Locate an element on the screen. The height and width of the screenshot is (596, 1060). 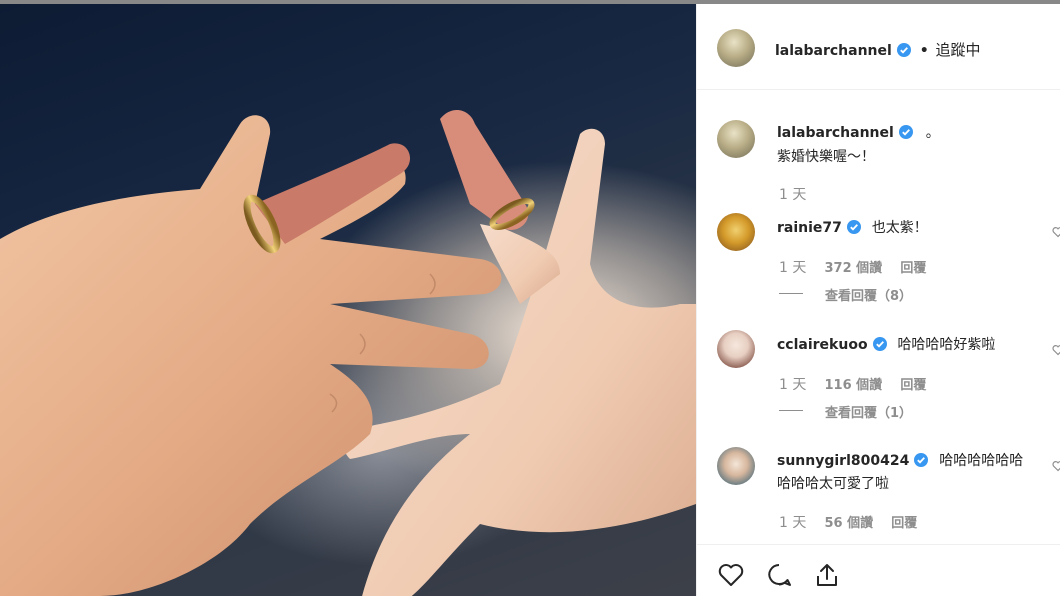
comment-row: sunnygirl800424 哈哈哈哈哈哈 is located at coordinates (900, 460).